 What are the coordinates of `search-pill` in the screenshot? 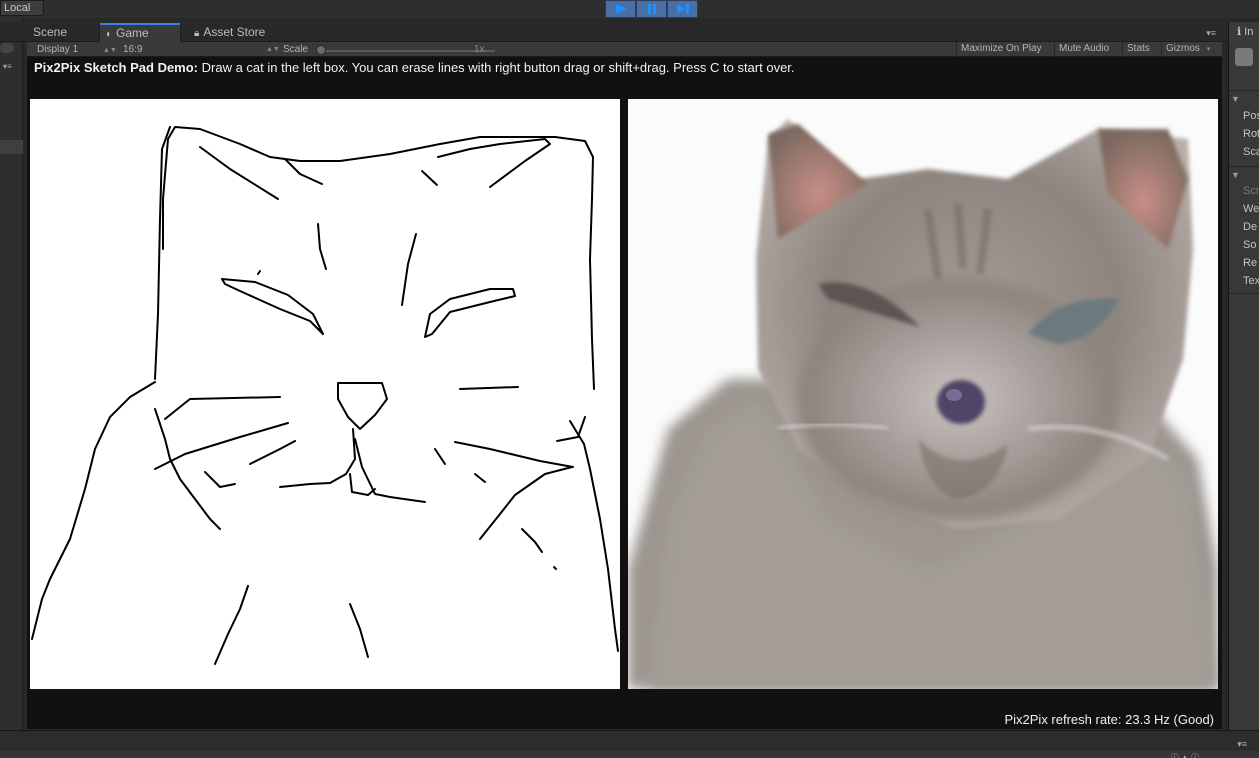 It's located at (7, 48).